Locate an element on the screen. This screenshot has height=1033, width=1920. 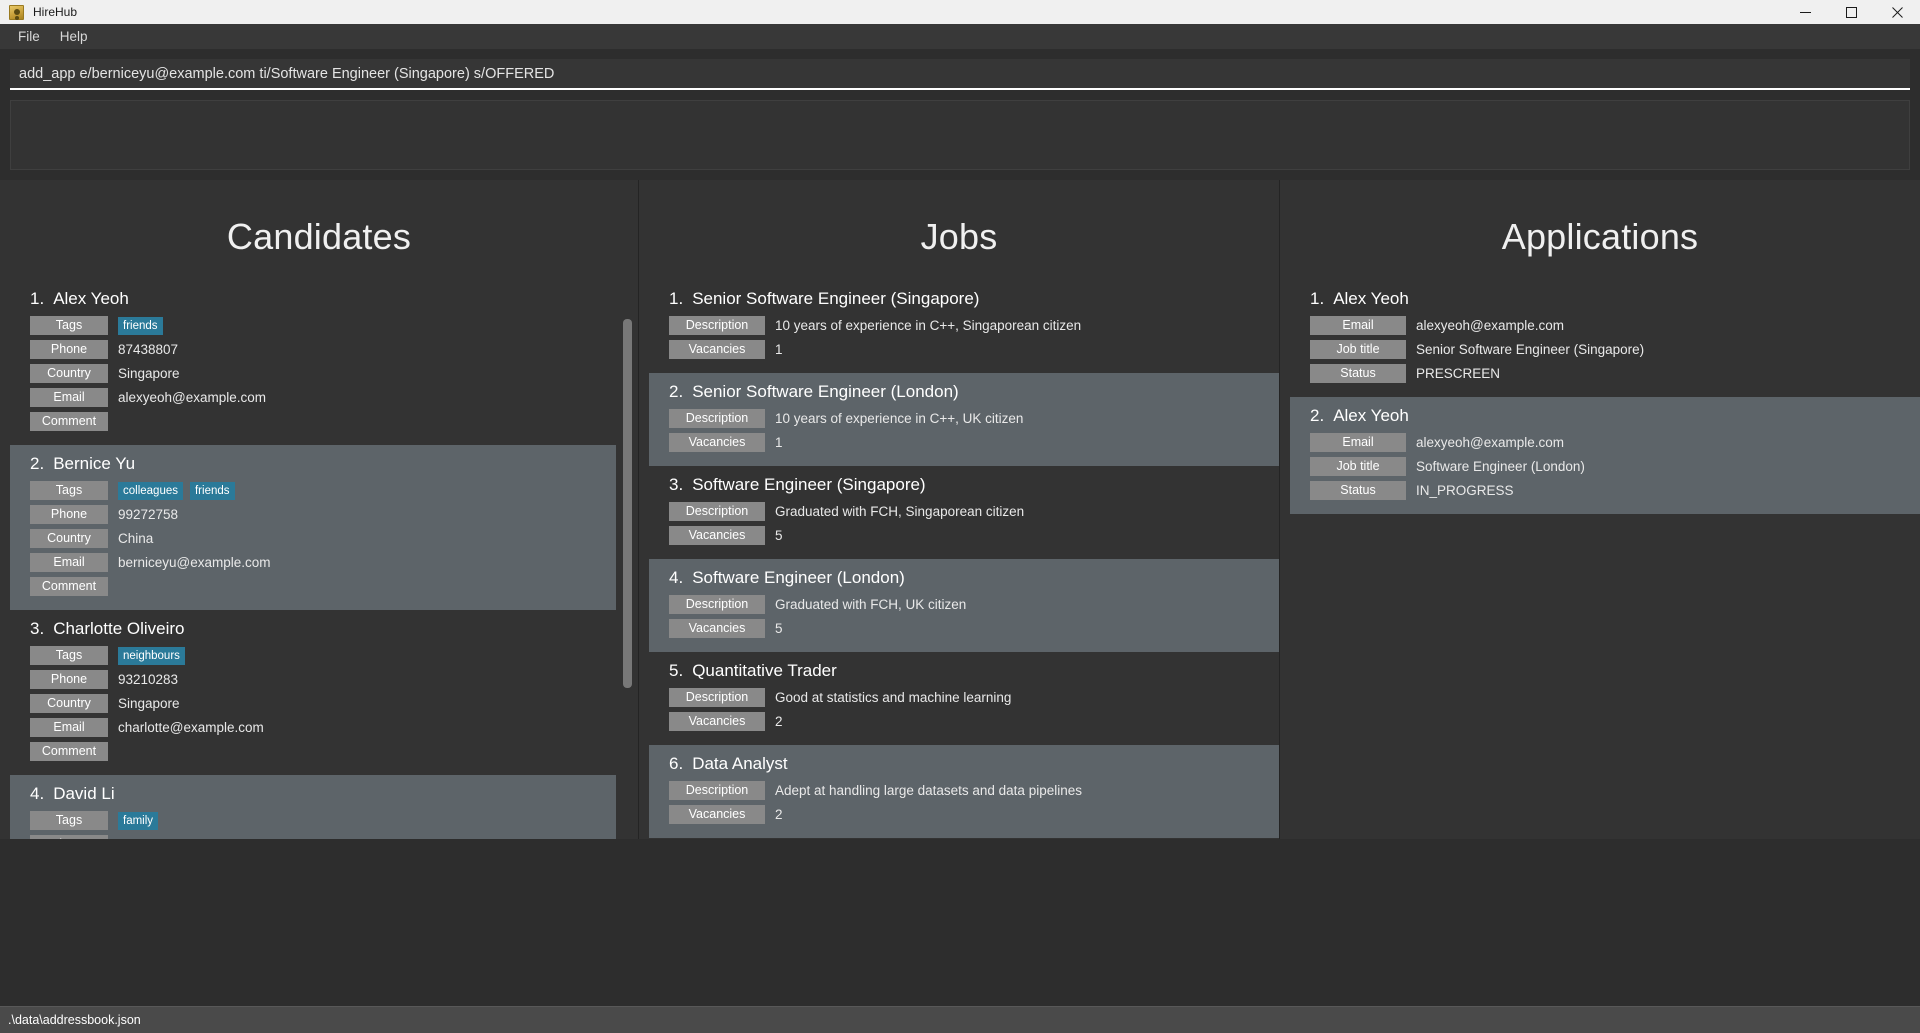
job-index: 2. is located at coordinates (676, 391).